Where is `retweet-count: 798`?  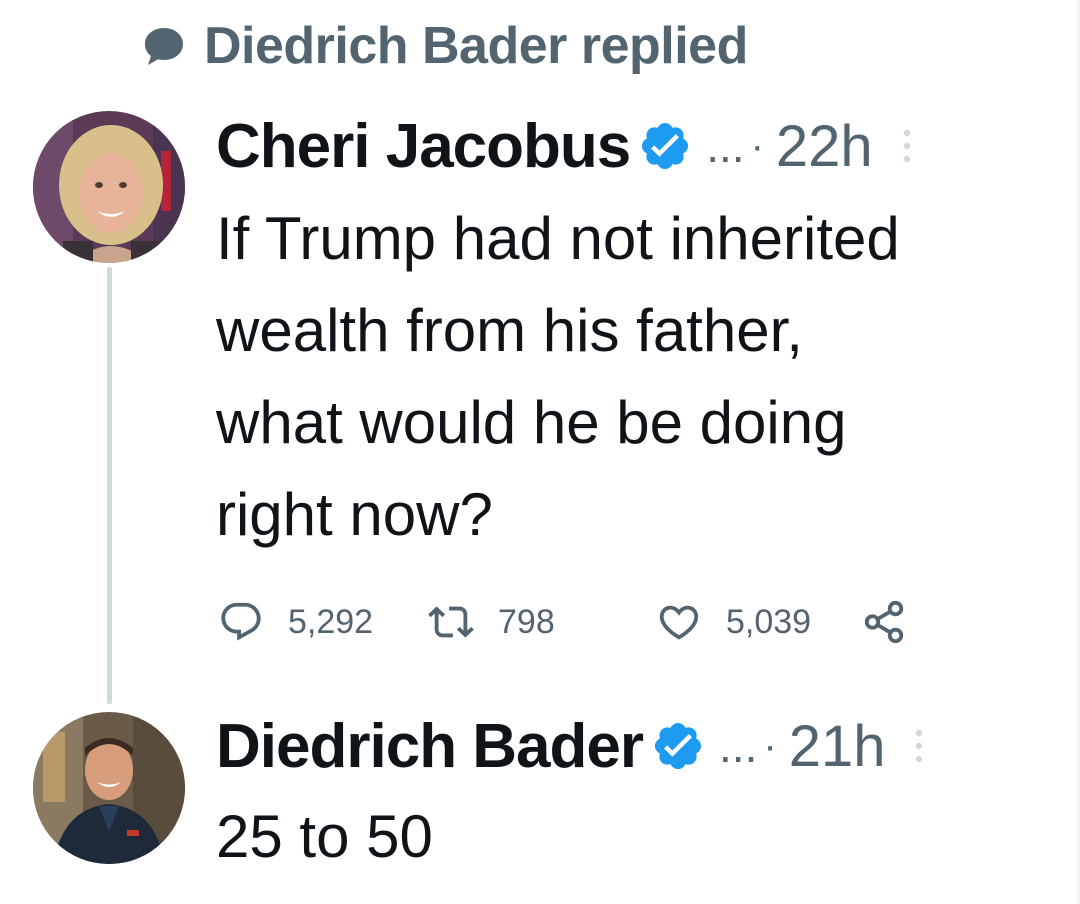 retweet-count: 798 is located at coordinates (526, 621).